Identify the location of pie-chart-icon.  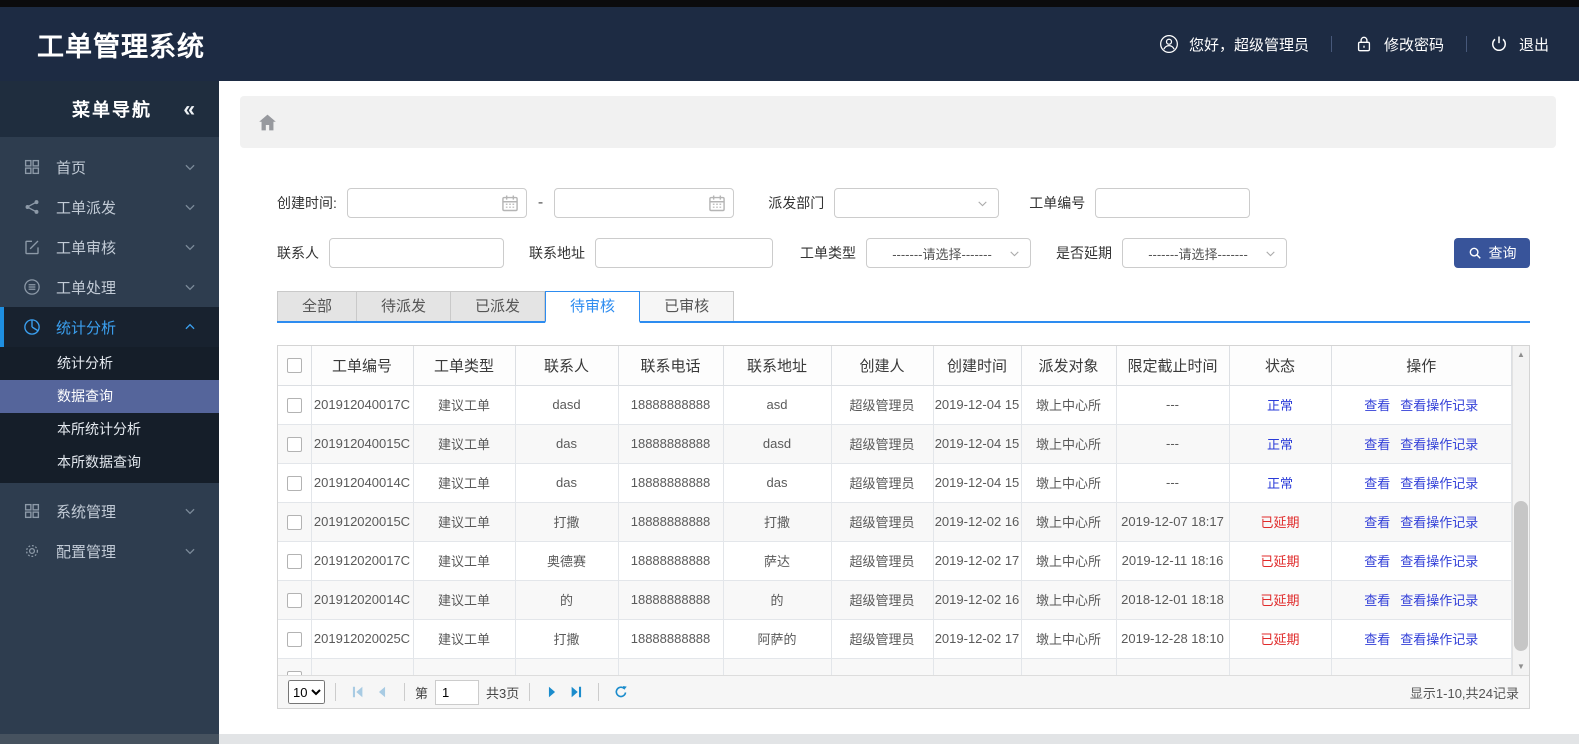
(32, 327).